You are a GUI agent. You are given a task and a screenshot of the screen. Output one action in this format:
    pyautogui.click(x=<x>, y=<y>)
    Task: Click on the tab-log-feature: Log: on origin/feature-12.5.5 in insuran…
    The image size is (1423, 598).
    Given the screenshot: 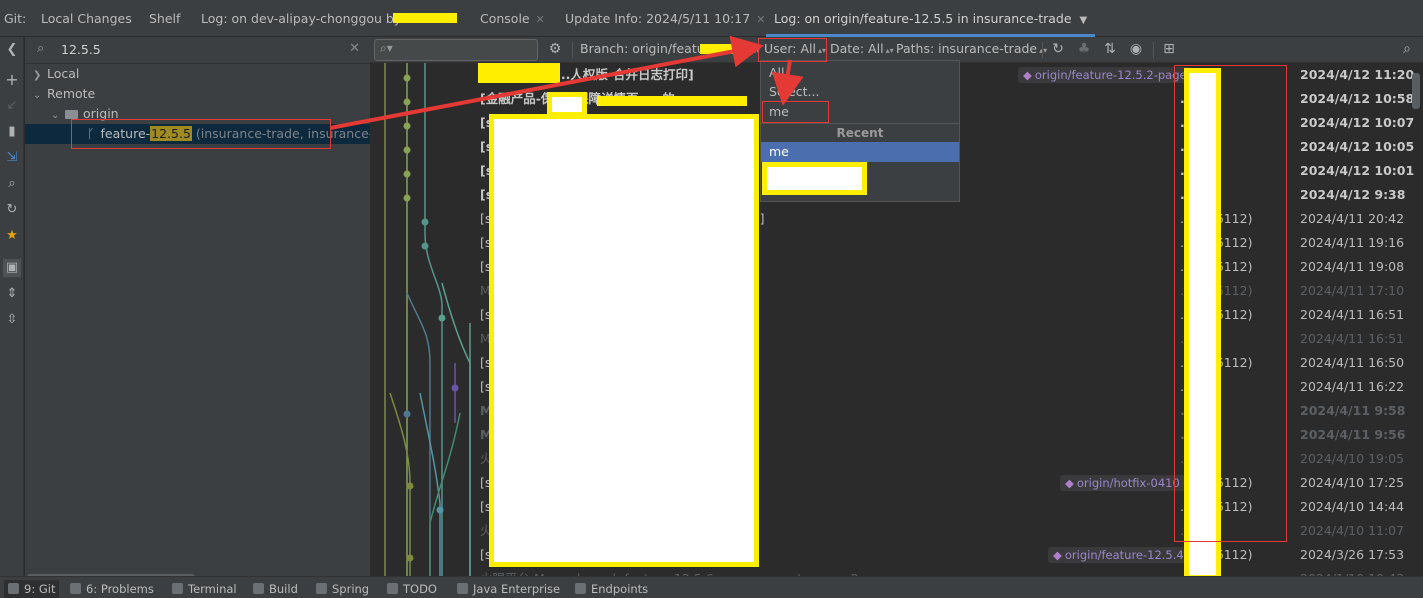 What is the action you would take?
    pyautogui.click(x=931, y=18)
    